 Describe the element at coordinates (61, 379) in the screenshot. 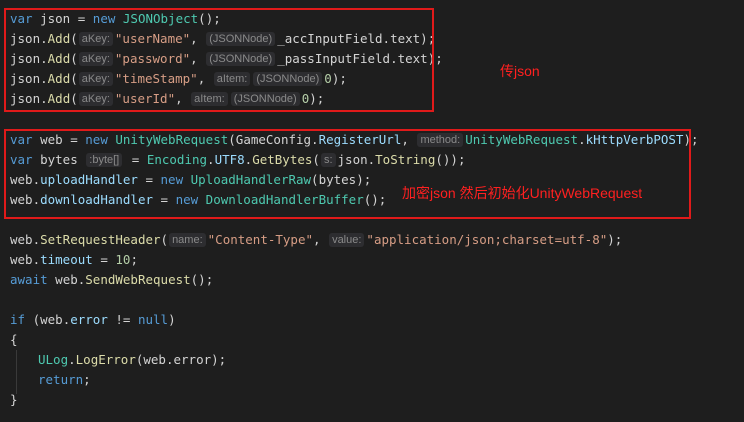

I see `keyword: return` at that location.